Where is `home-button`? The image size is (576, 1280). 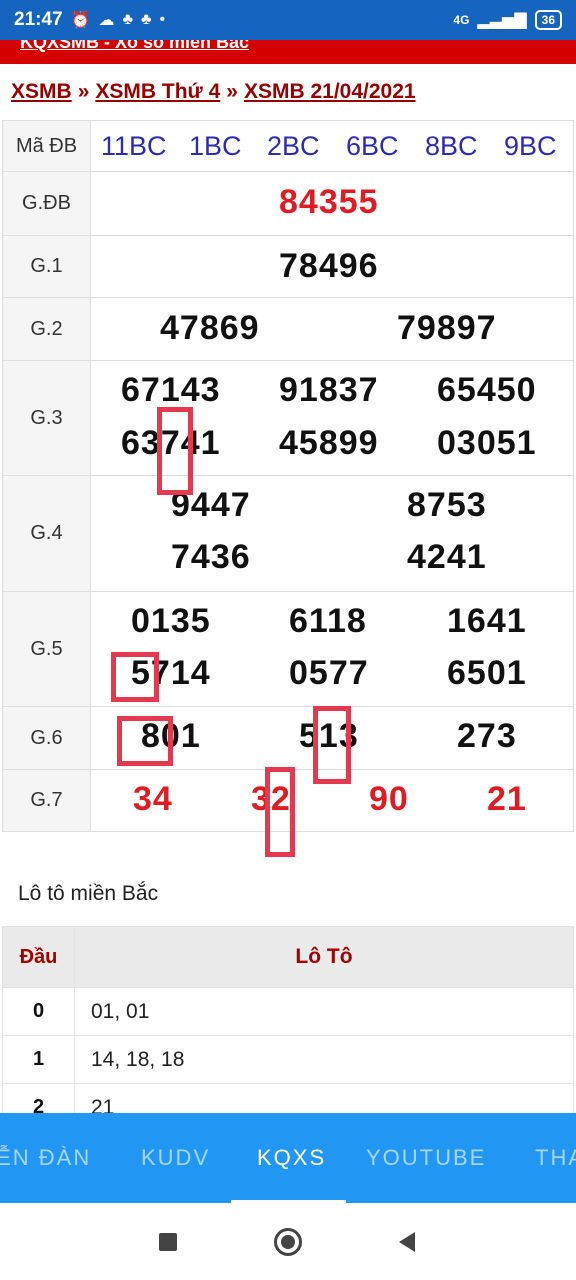 home-button is located at coordinates (288, 1242).